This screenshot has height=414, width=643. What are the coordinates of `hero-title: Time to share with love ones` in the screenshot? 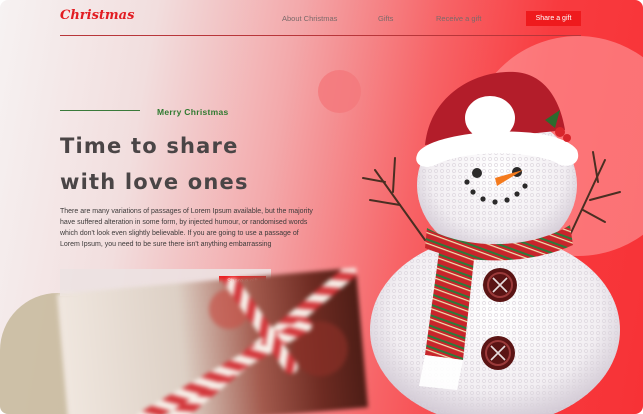 It's located at (210, 164).